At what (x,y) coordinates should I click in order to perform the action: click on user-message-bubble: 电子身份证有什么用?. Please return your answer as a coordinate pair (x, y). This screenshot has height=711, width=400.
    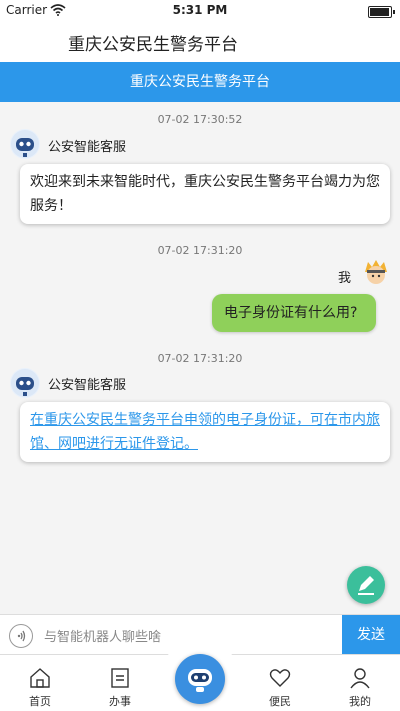
    Looking at the image, I should click on (294, 313).